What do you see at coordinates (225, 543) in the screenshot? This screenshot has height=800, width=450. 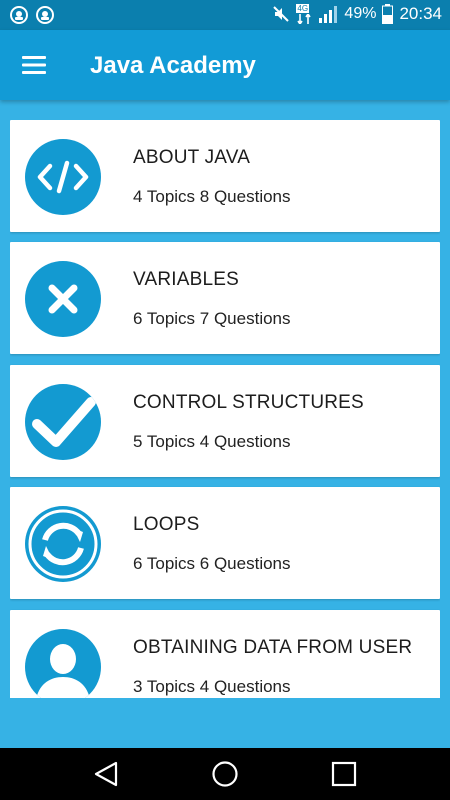 I see `course-card-loops: LOOPS 6 Topics 6 Questions` at bounding box center [225, 543].